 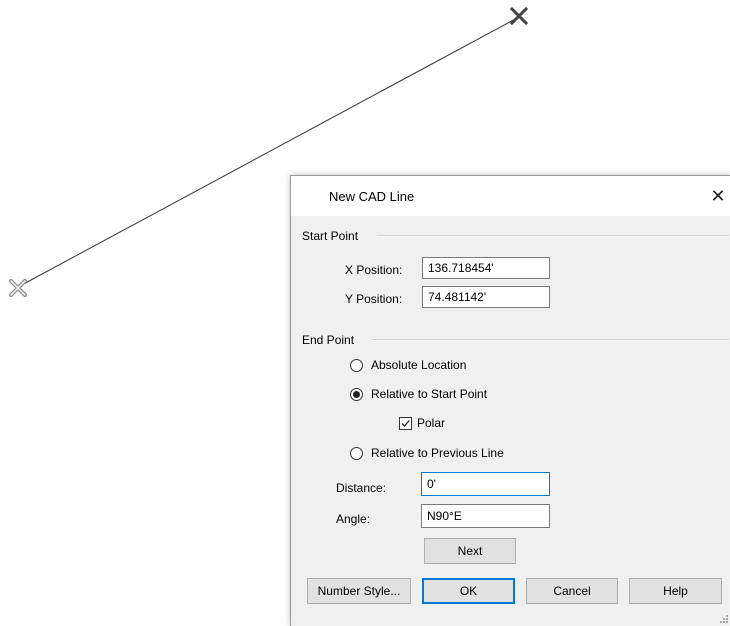 What do you see at coordinates (374, 270) in the screenshot?
I see `x-position-label: X Position:` at bounding box center [374, 270].